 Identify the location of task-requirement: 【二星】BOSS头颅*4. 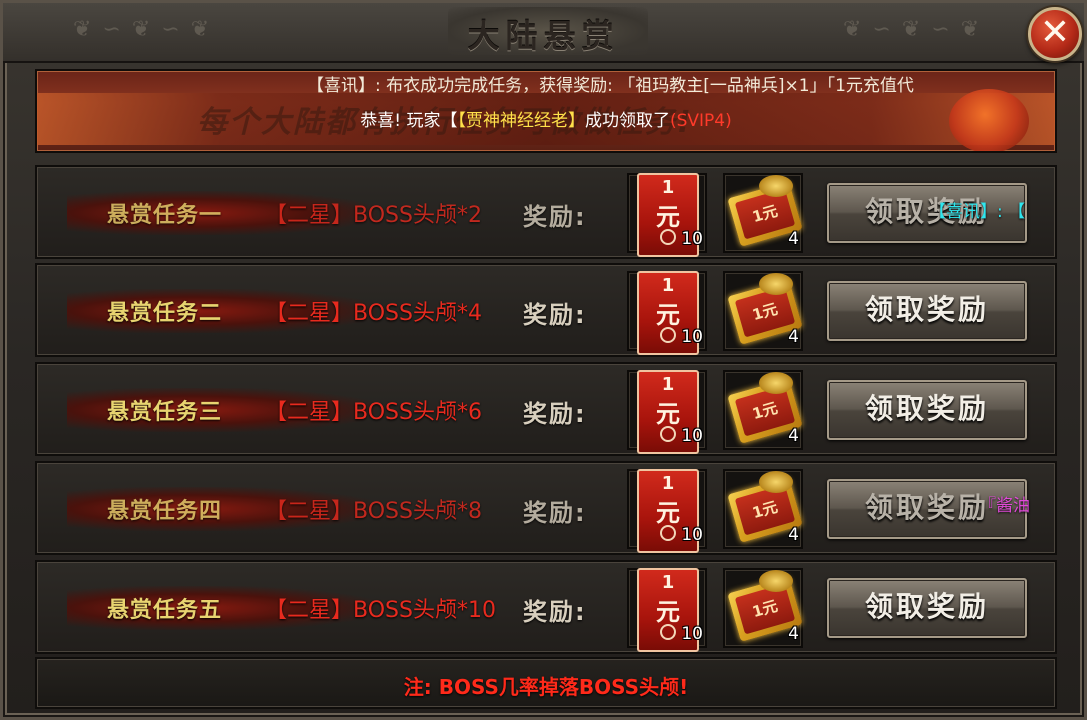
(373, 313).